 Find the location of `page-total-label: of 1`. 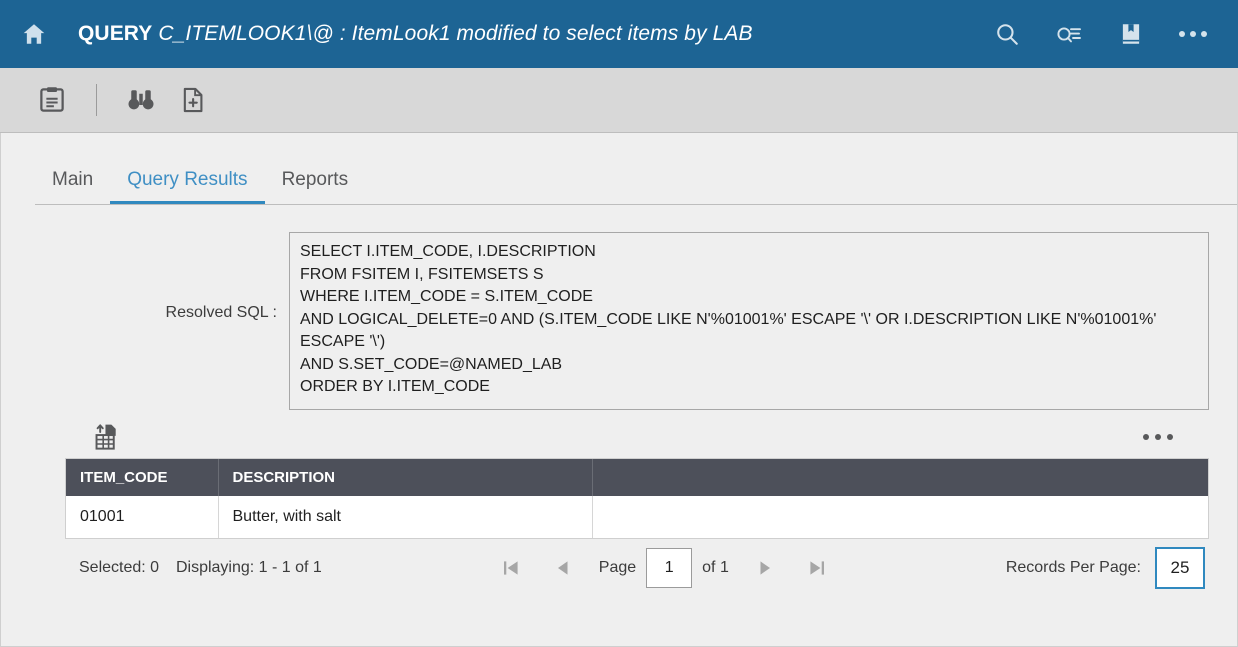

page-total-label: of 1 is located at coordinates (715, 567).